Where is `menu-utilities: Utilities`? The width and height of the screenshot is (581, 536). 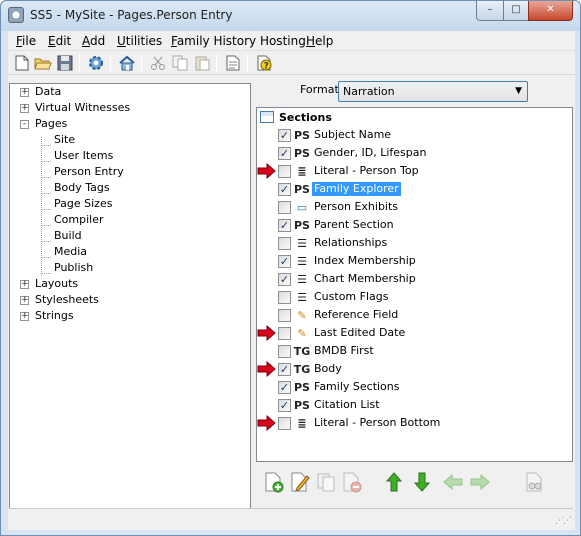
menu-utilities: Utilities is located at coordinates (139, 41).